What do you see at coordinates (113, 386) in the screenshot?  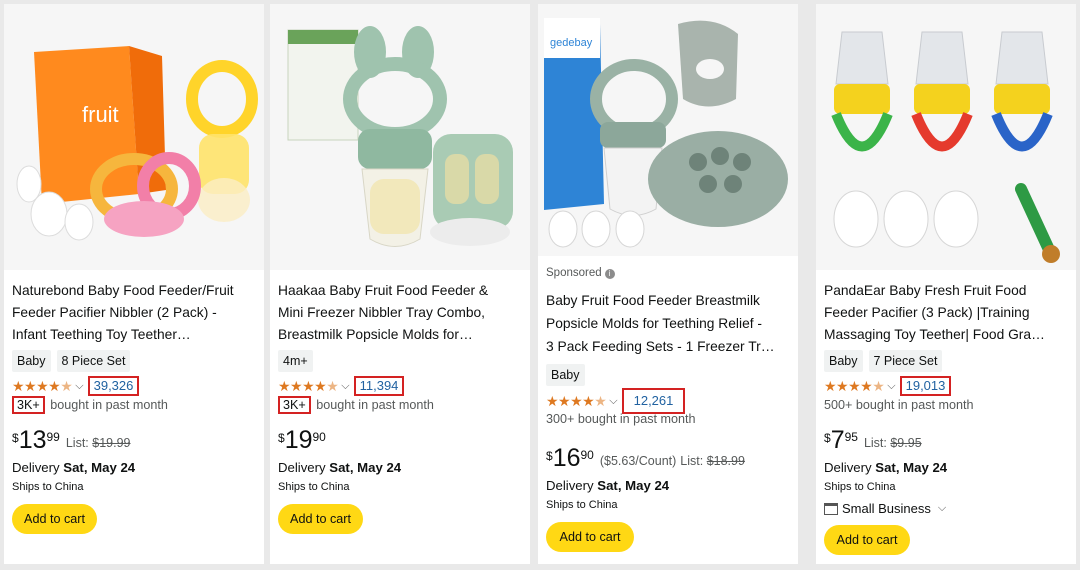 I see `rating-count: 39,326` at bounding box center [113, 386].